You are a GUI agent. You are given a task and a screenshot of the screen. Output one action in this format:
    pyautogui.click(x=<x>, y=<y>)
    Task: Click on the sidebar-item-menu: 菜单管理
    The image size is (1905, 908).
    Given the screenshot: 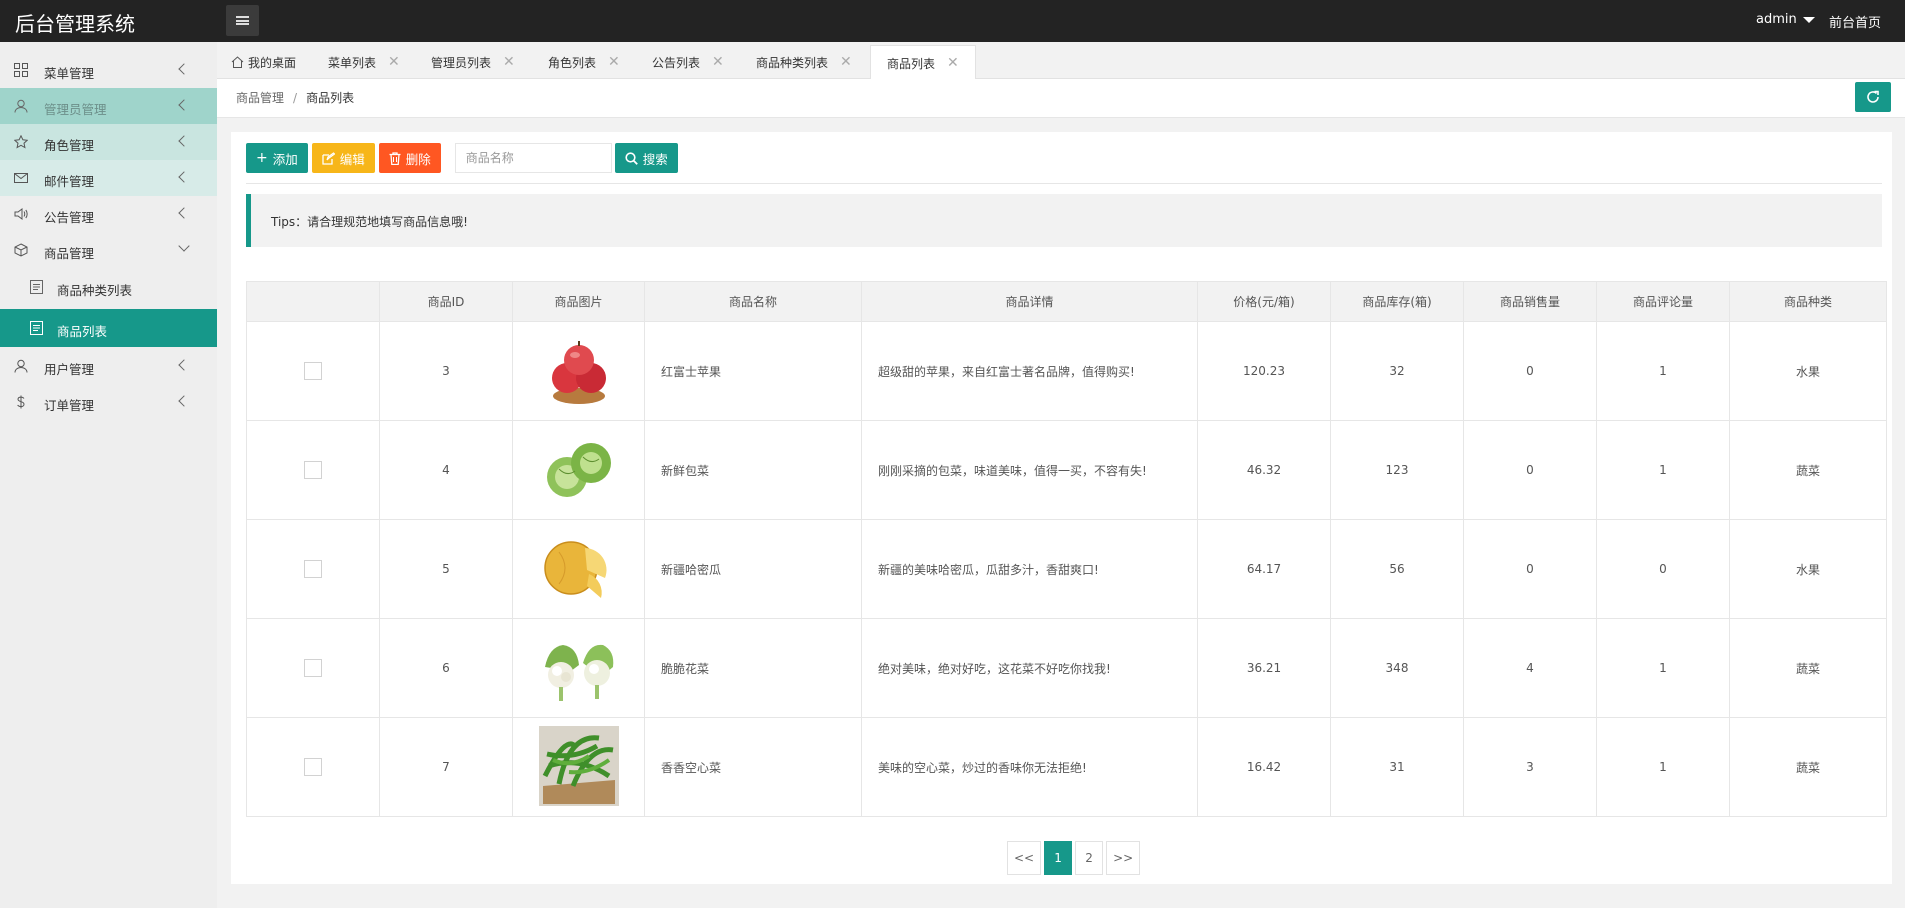 What is the action you would take?
    pyautogui.click(x=108, y=70)
    